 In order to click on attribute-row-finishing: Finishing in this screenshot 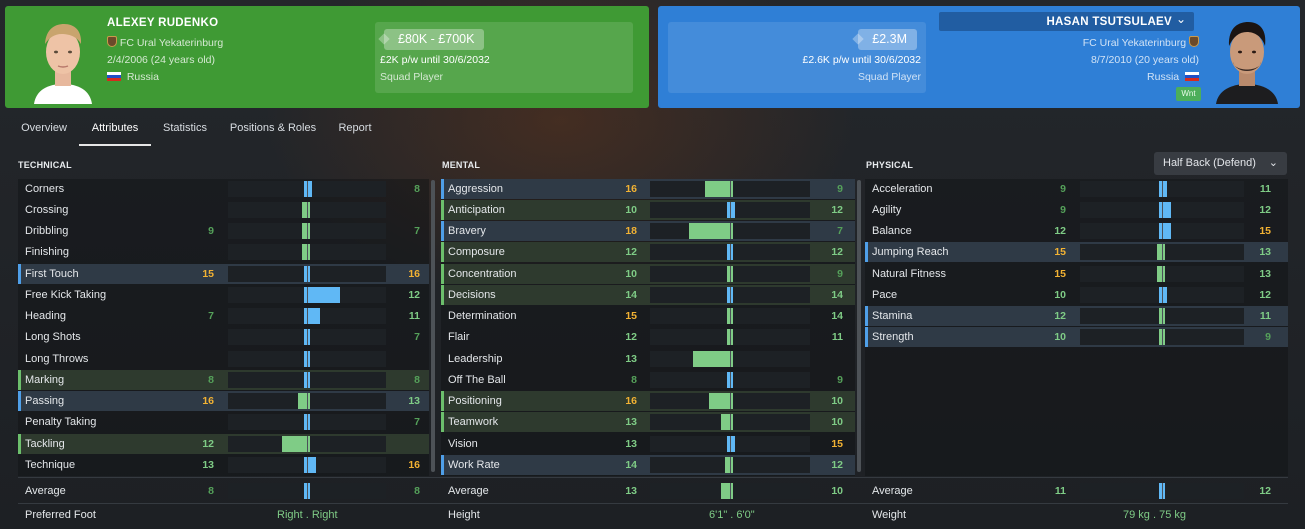, I will do `click(223, 252)`.